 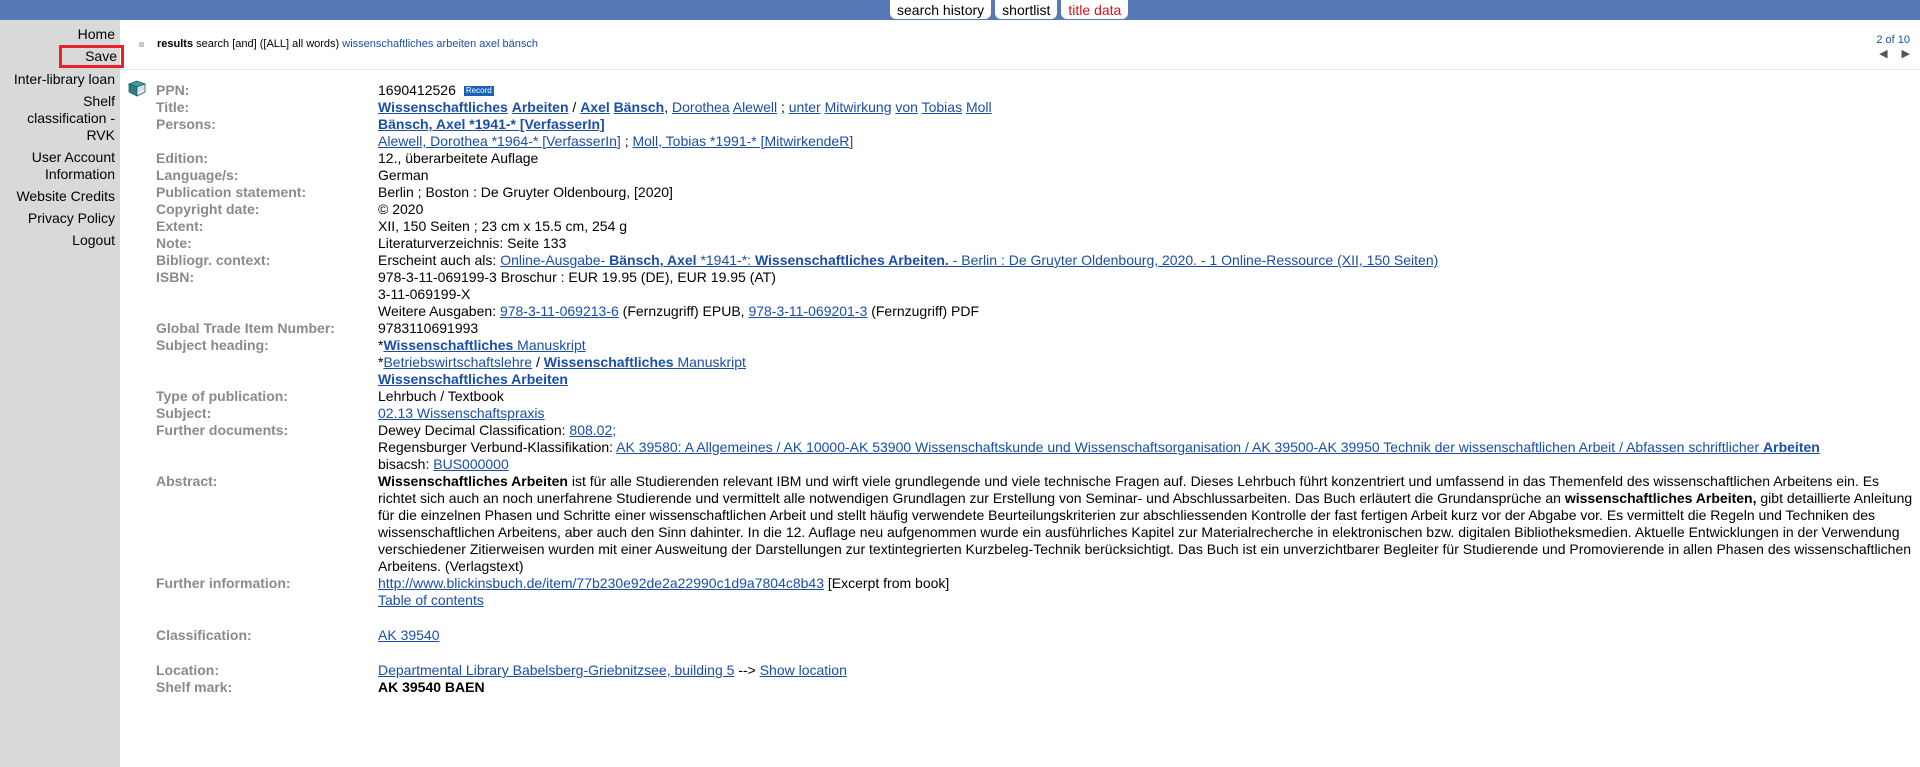 I want to click on publication-label: Publication statement:, so click(x=231, y=192).